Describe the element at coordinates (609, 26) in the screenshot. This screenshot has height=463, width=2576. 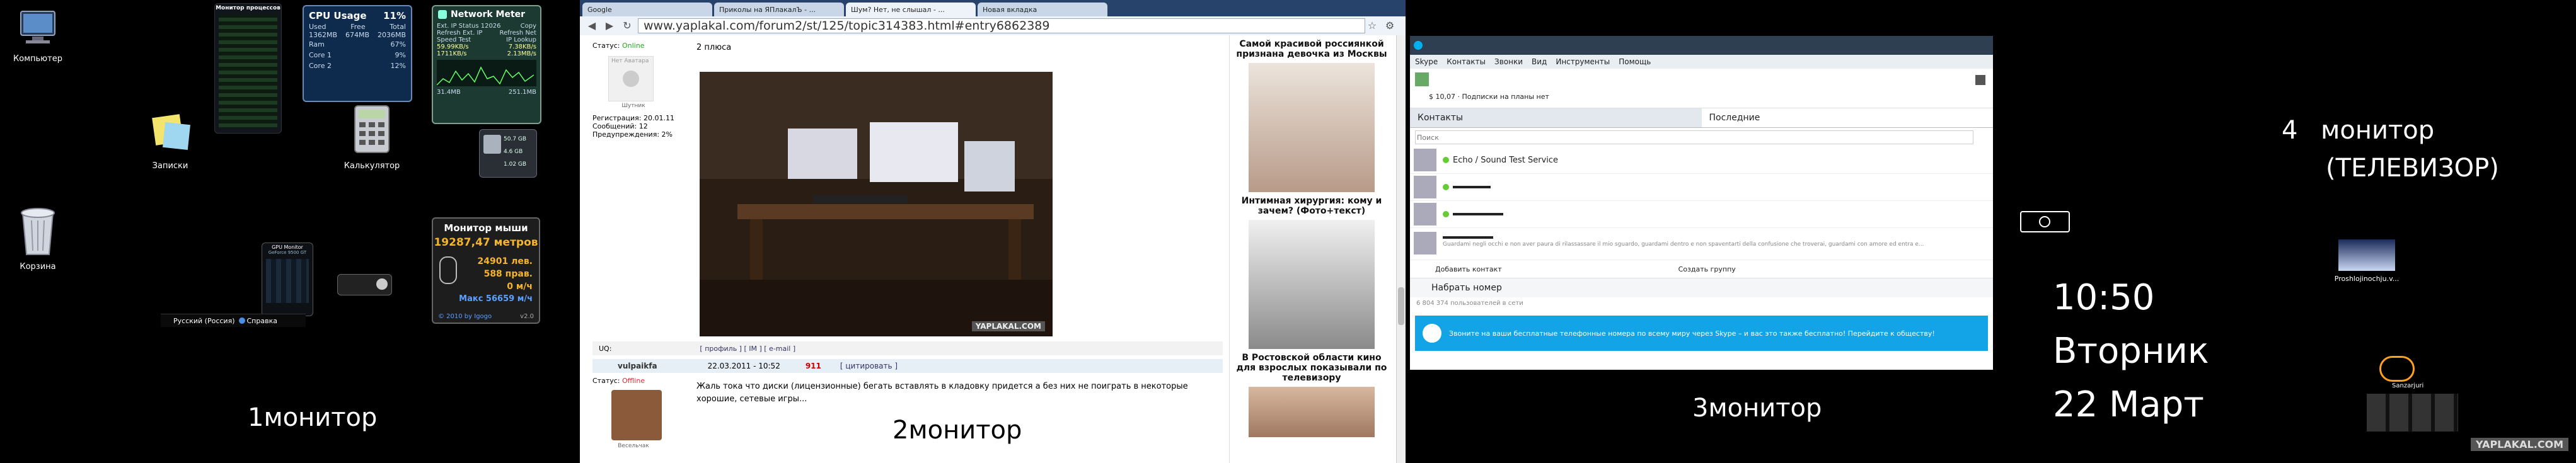
I see `forward-icon: ▶` at that location.